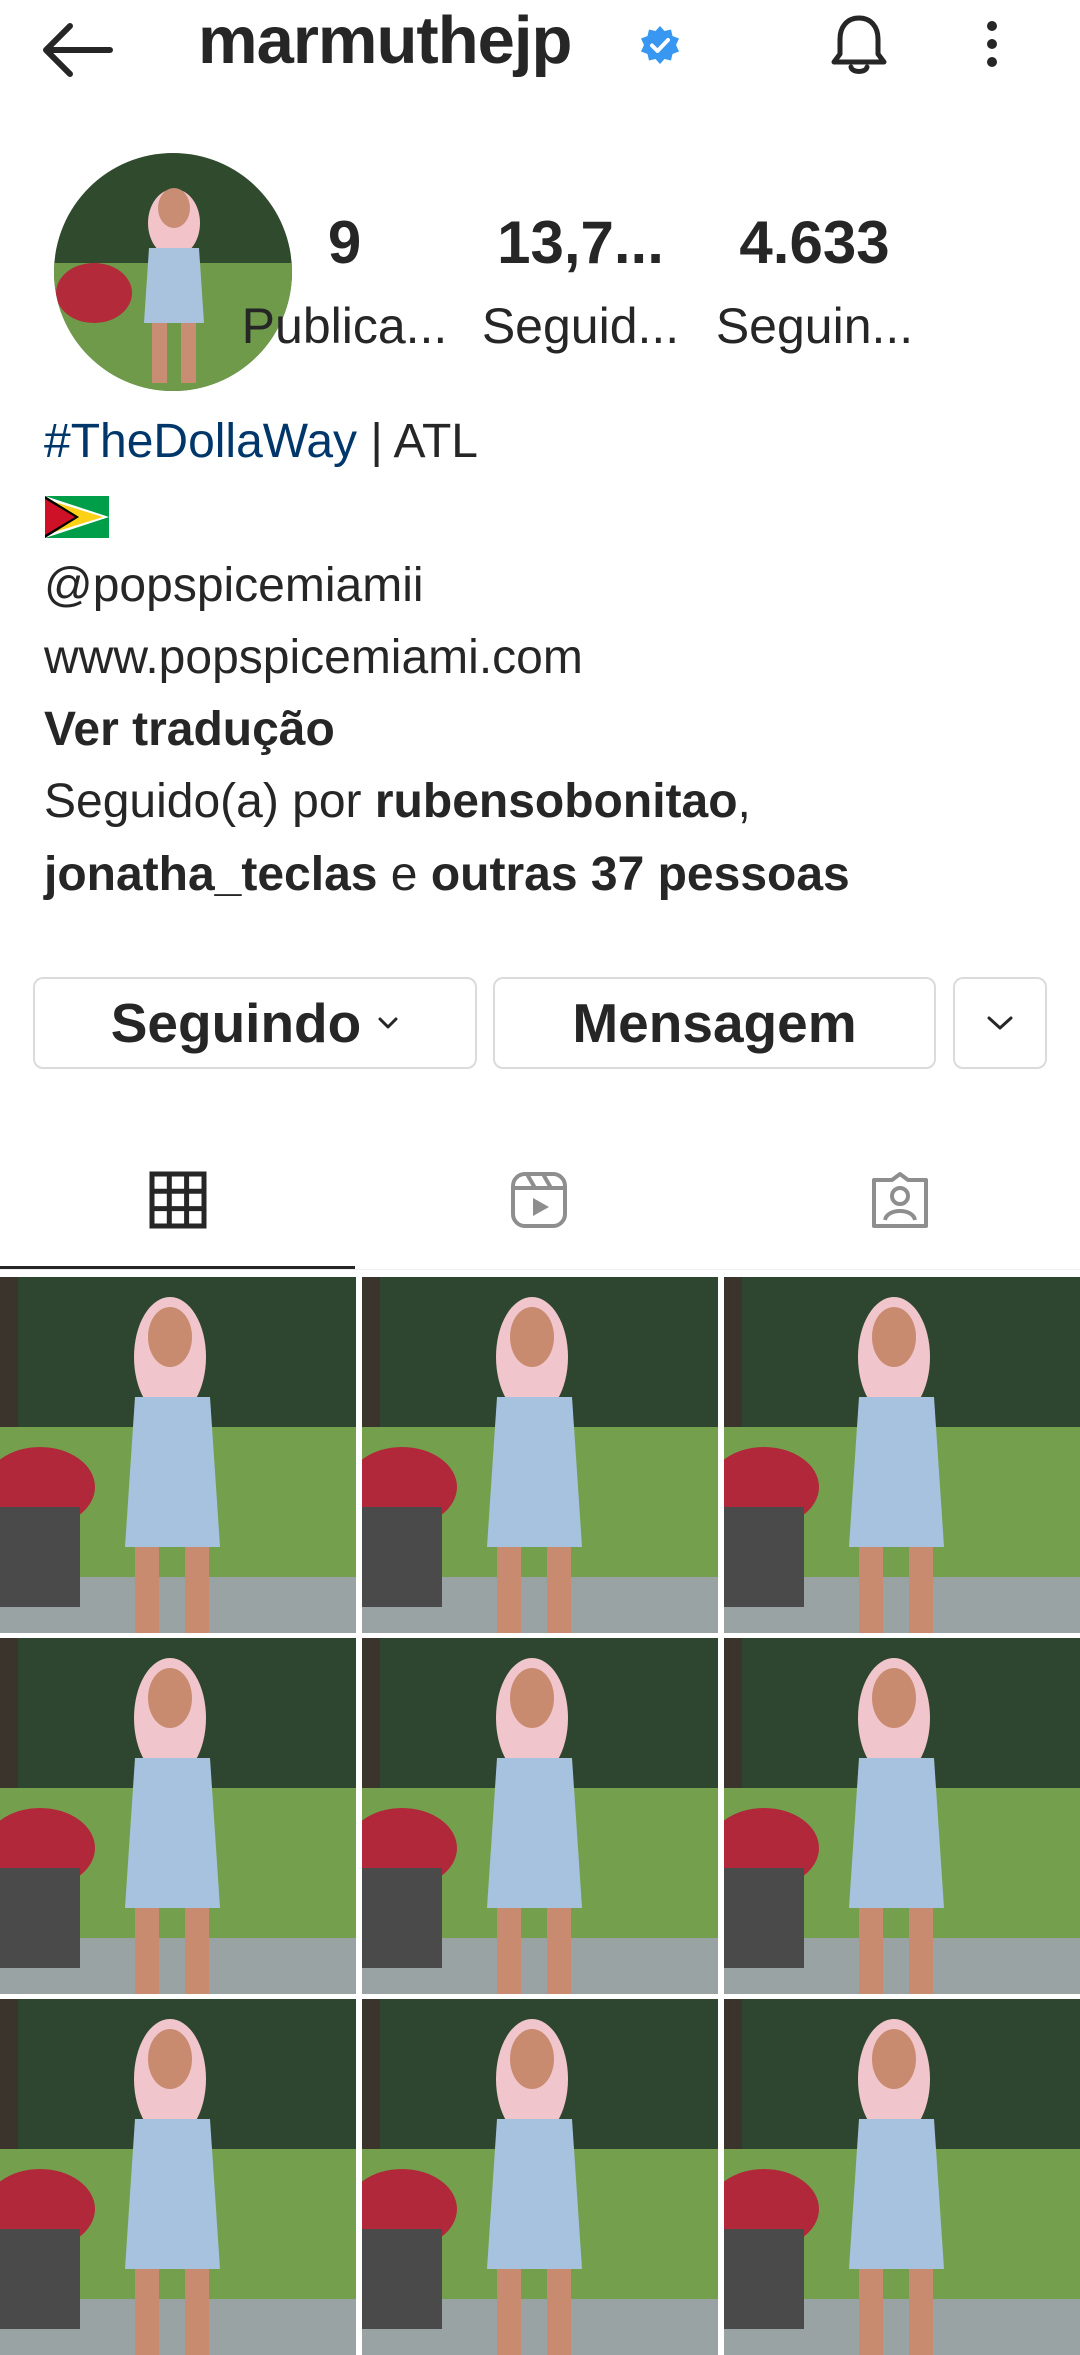  I want to click on translate-link: Ver tradução, so click(189, 730).